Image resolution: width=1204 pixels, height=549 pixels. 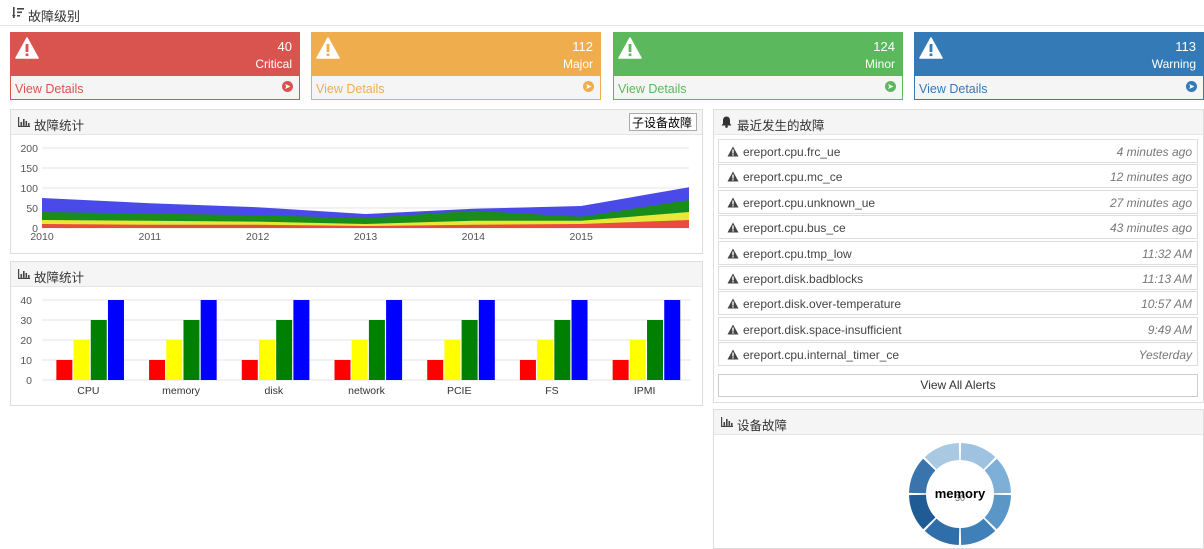 I want to click on severity-card-critical: 40 Critical View Details ➤, so click(x=155, y=66).